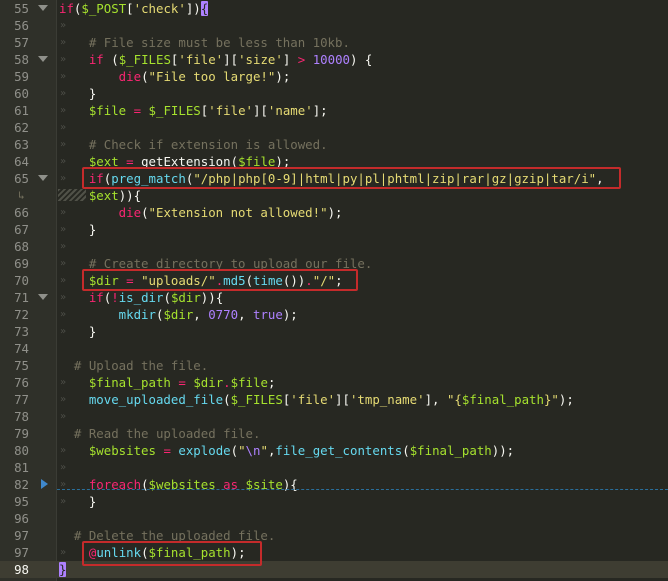 The image size is (668, 581). I want to click on code-line: ↳ $ext)){, so click(334, 195).